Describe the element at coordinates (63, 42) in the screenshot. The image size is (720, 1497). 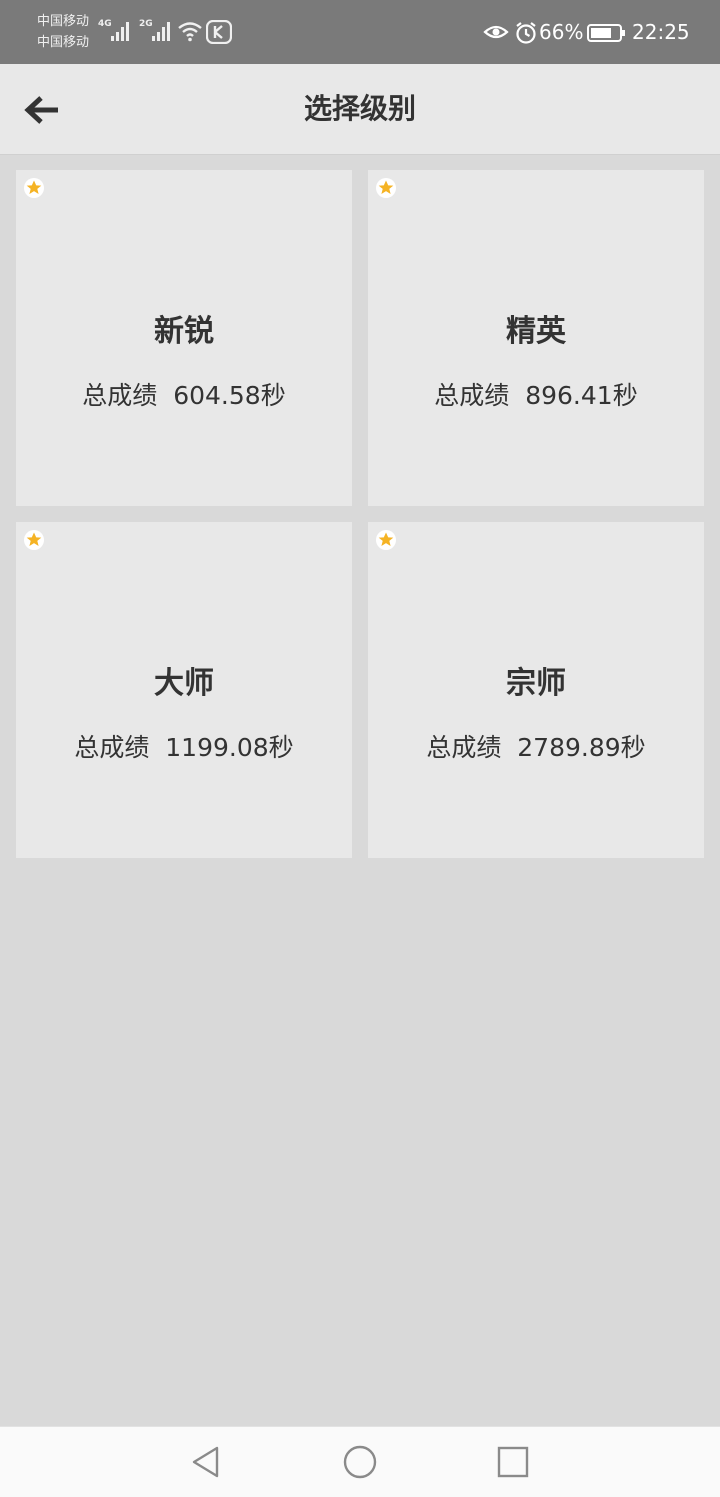
I see `carrier-2-label: 中国移动` at that location.